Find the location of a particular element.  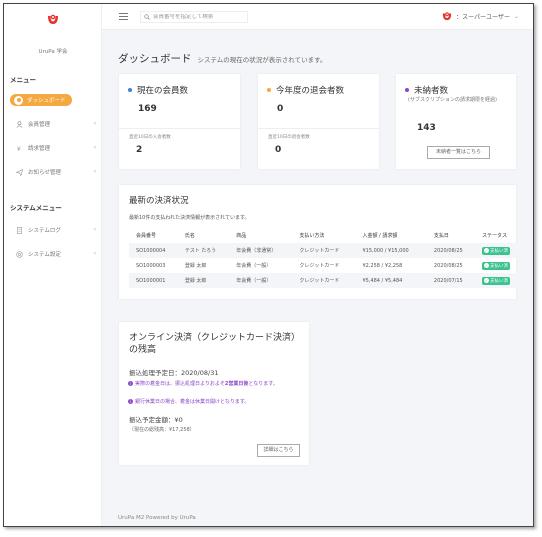

menu-title: メニュー is located at coordinates (23, 80).